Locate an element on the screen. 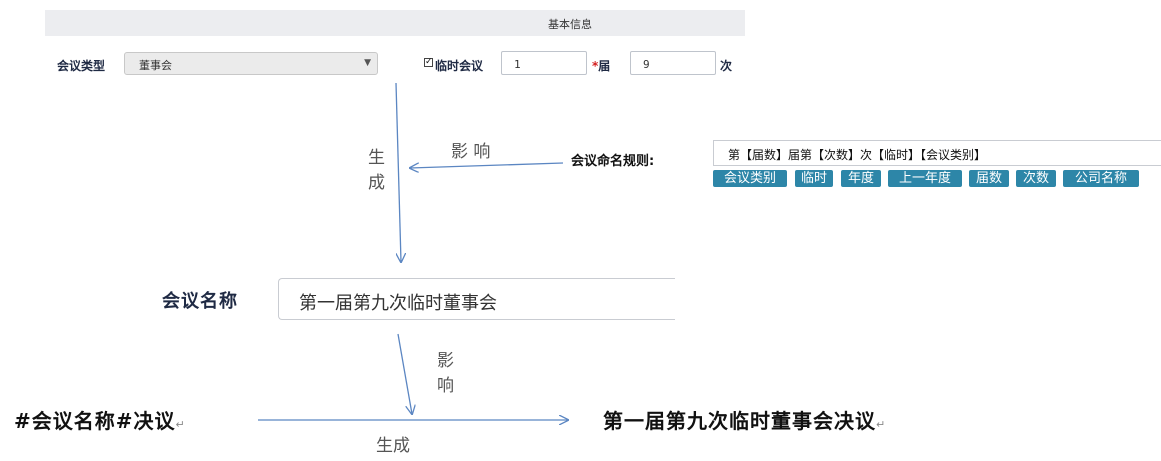 The height and width of the screenshot is (461, 1161). arrow-rule-influence is located at coordinates (487, 165).